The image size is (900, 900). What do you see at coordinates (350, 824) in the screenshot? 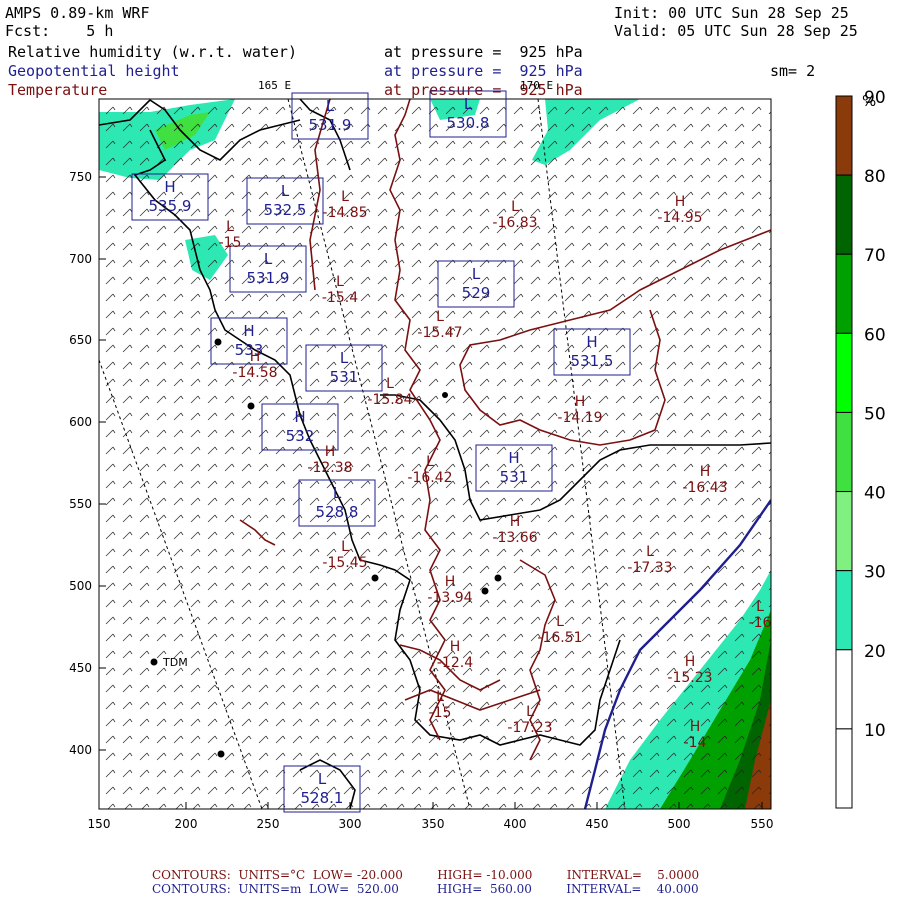
I see `x-tick-label: 300` at bounding box center [350, 824].